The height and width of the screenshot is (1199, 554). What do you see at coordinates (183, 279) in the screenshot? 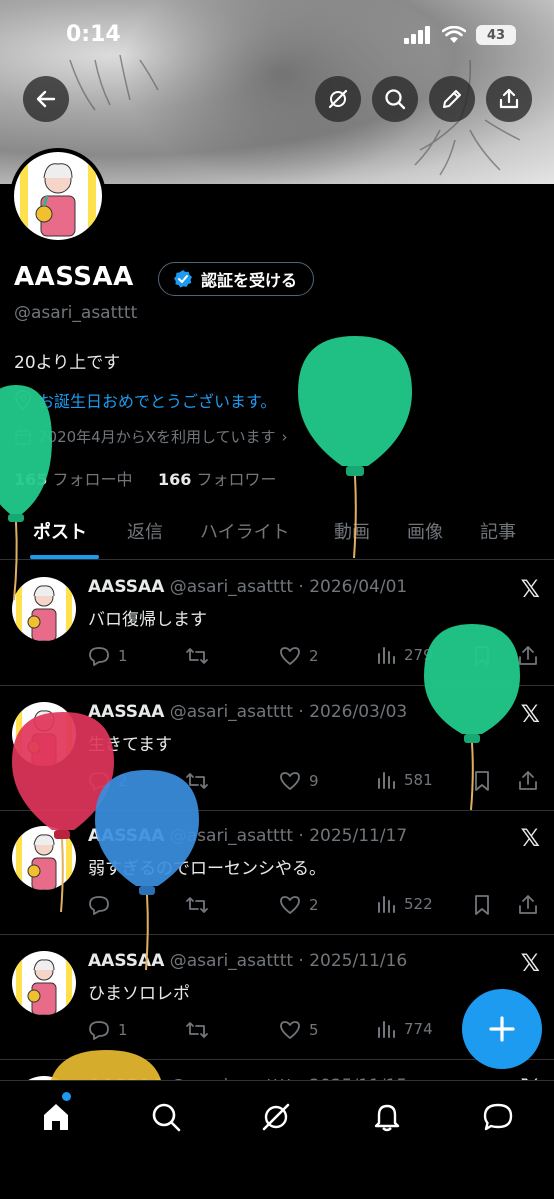
I see `verified-badge-icon` at bounding box center [183, 279].